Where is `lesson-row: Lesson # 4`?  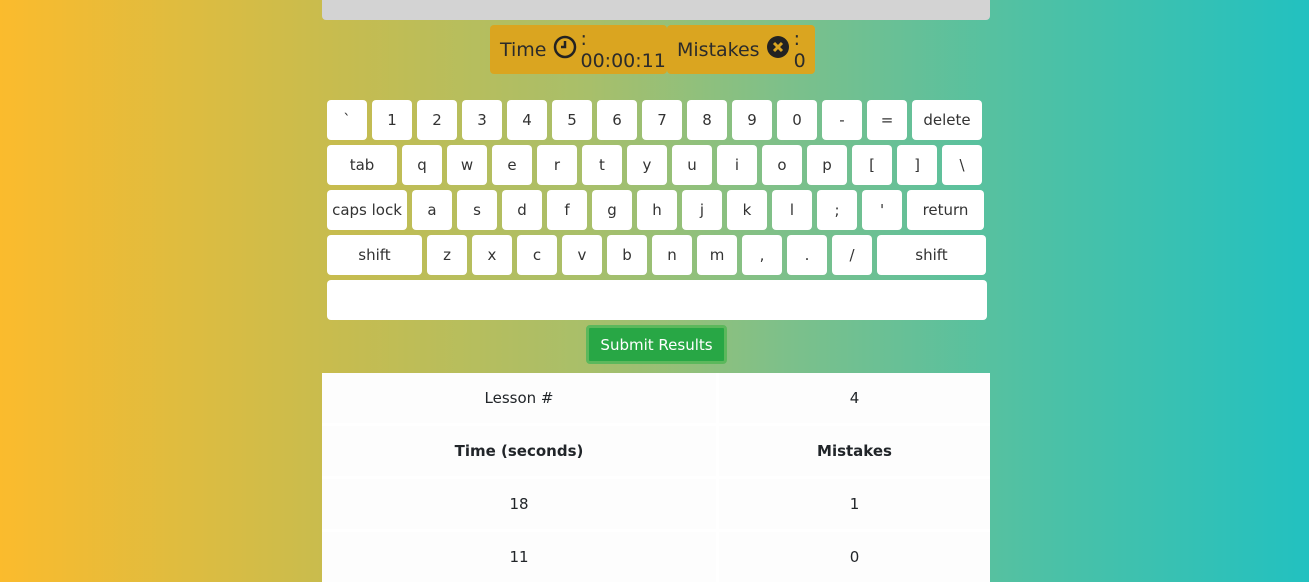 lesson-row: Lesson # 4 is located at coordinates (656, 399).